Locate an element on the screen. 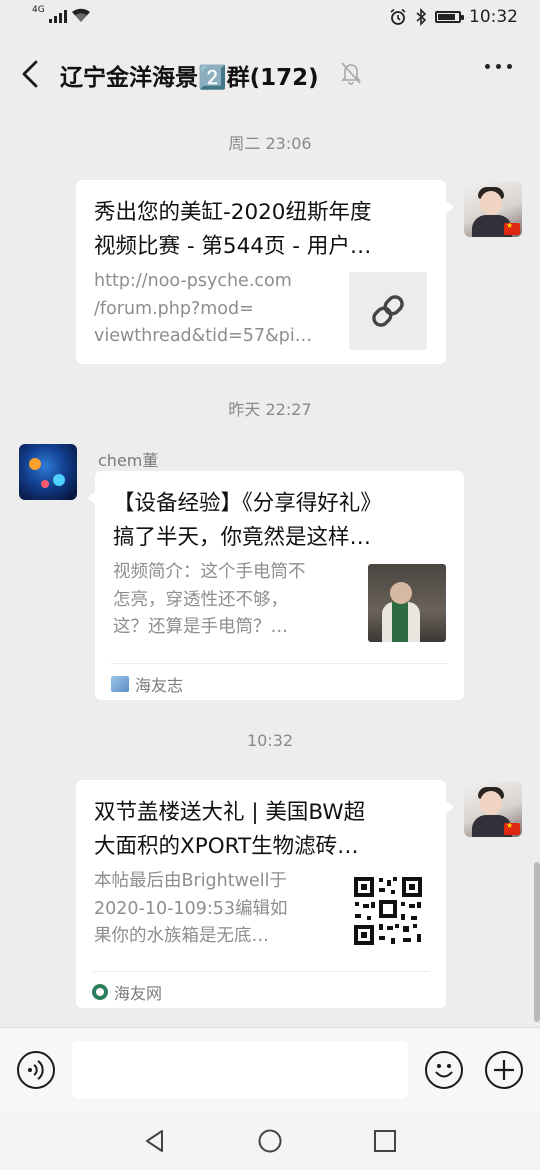 The image size is (540, 1170). back-button is located at coordinates (31, 74).